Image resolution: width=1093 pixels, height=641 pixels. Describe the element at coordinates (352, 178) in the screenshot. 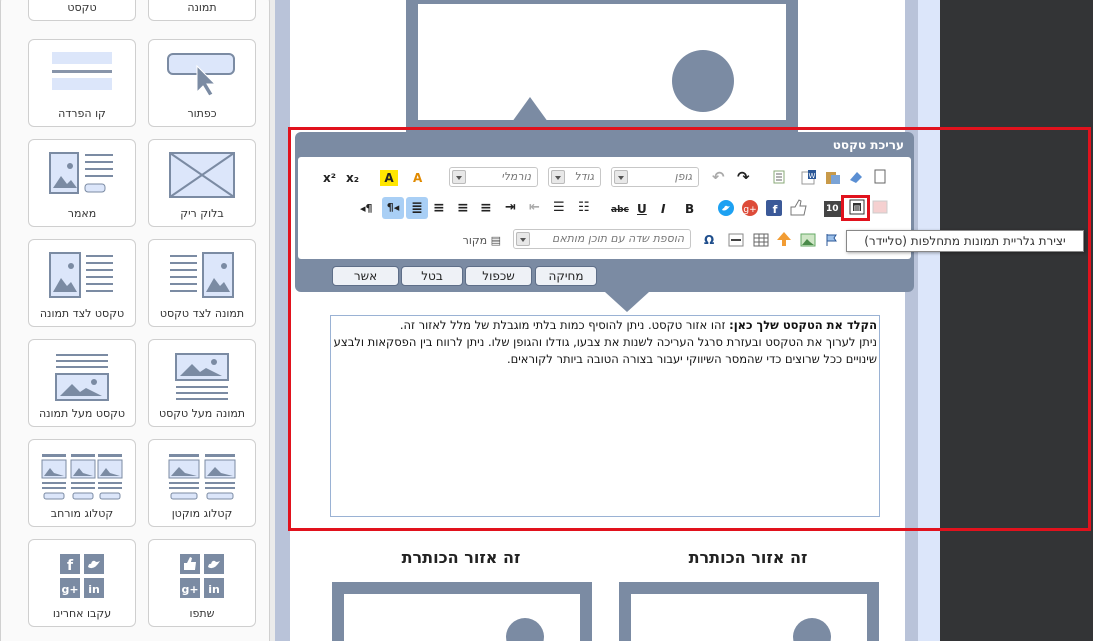

I see `subscript-button: x₂` at that location.